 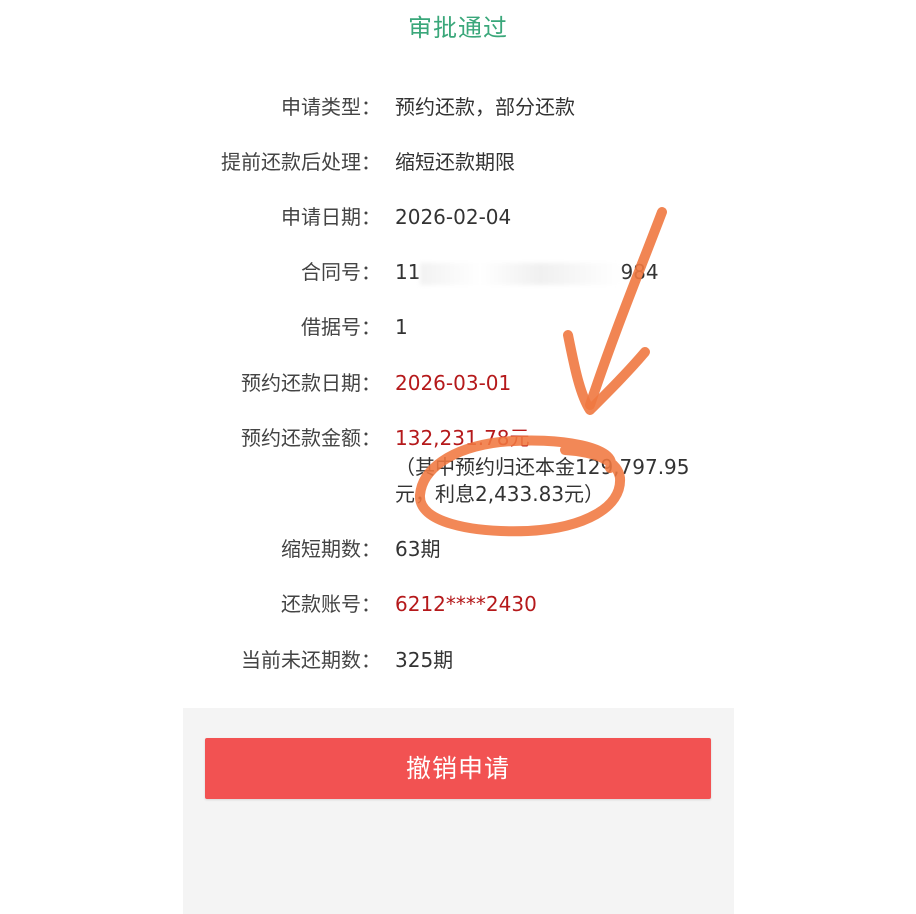 I want to click on detail-value: 1, so click(x=401, y=327).